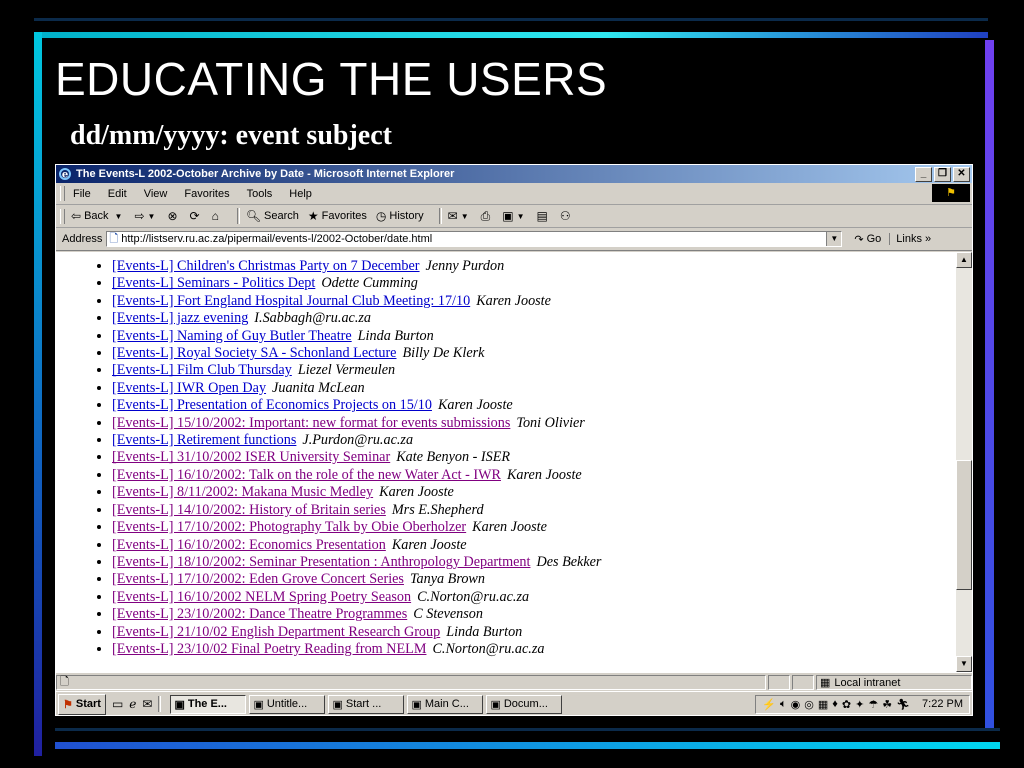 The width and height of the screenshot is (1024, 768). Describe the element at coordinates (232, 336) in the screenshot. I see `event-subject-link: [Events-L] Naming of Guy Butler Theatre` at that location.